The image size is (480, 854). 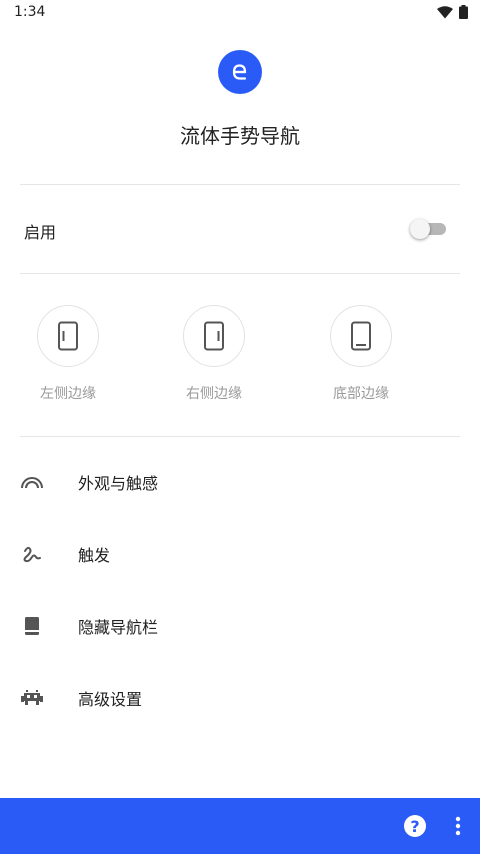 What do you see at coordinates (32, 698) in the screenshot?
I see `space-invader-icon` at bounding box center [32, 698].